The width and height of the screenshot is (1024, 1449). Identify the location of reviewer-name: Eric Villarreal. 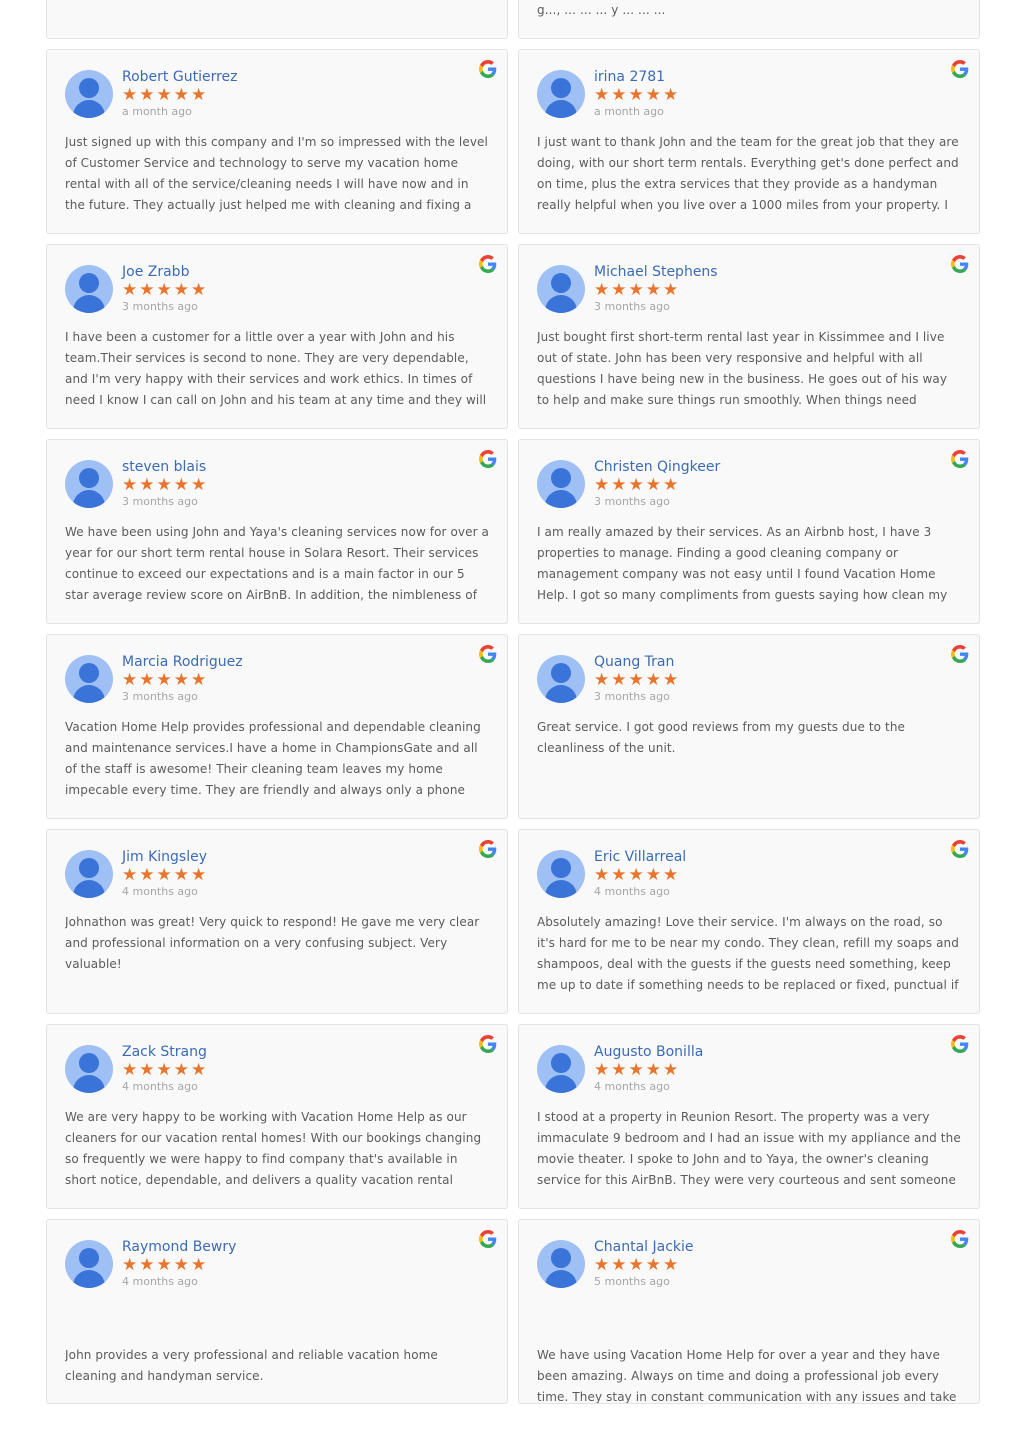
(640, 857).